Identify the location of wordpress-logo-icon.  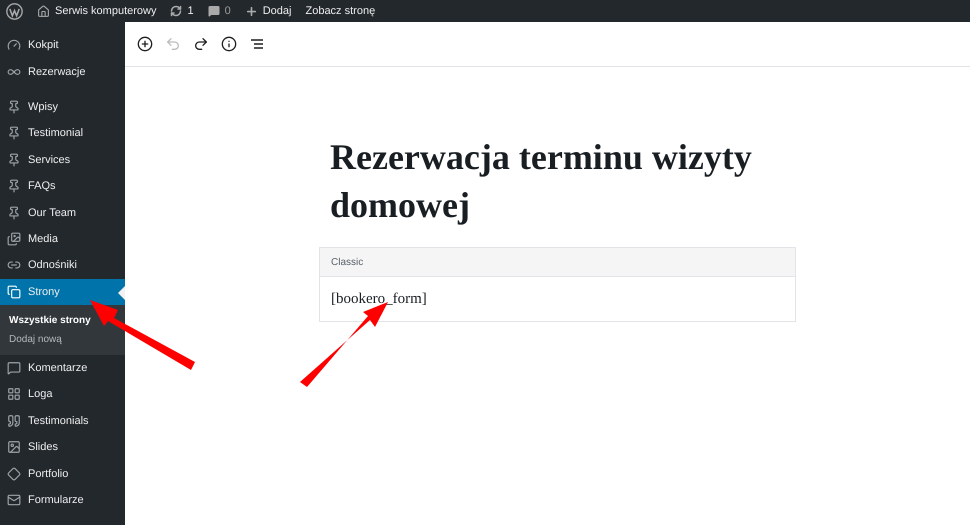
(14, 11).